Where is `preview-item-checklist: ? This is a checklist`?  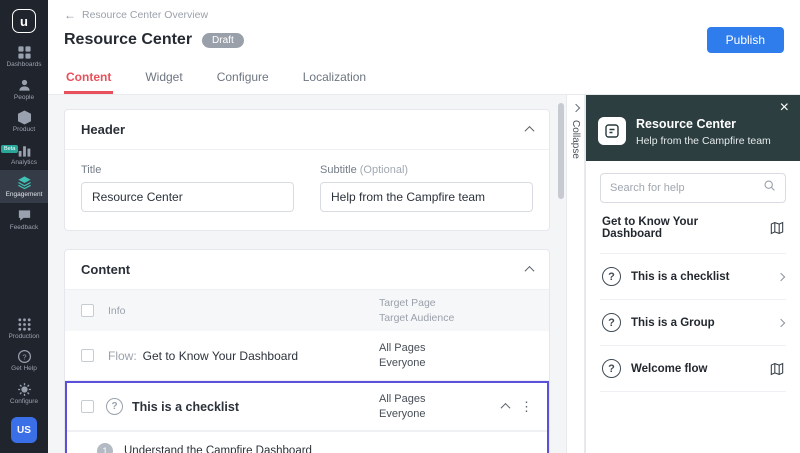 preview-item-checklist: ? This is a checklist is located at coordinates (693, 277).